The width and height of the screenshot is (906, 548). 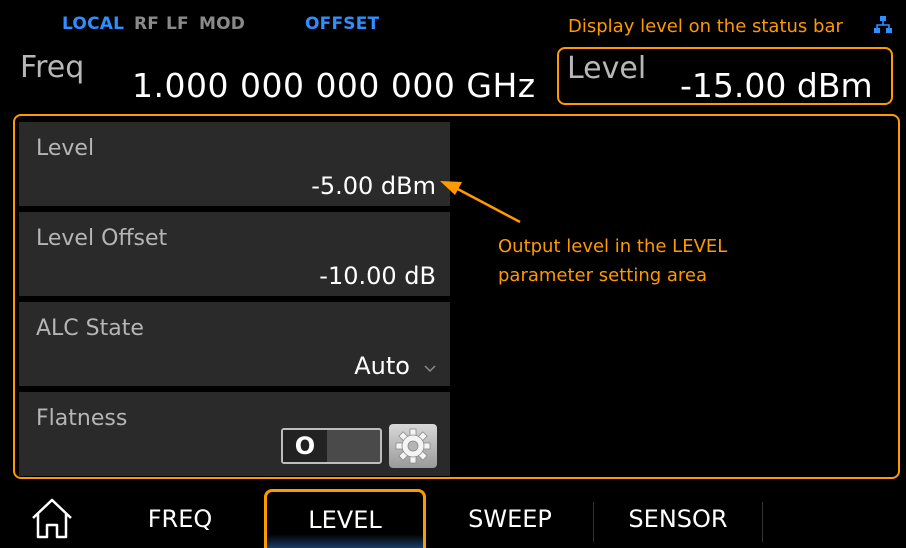 I want to click on status-lf: LF, so click(x=177, y=24).